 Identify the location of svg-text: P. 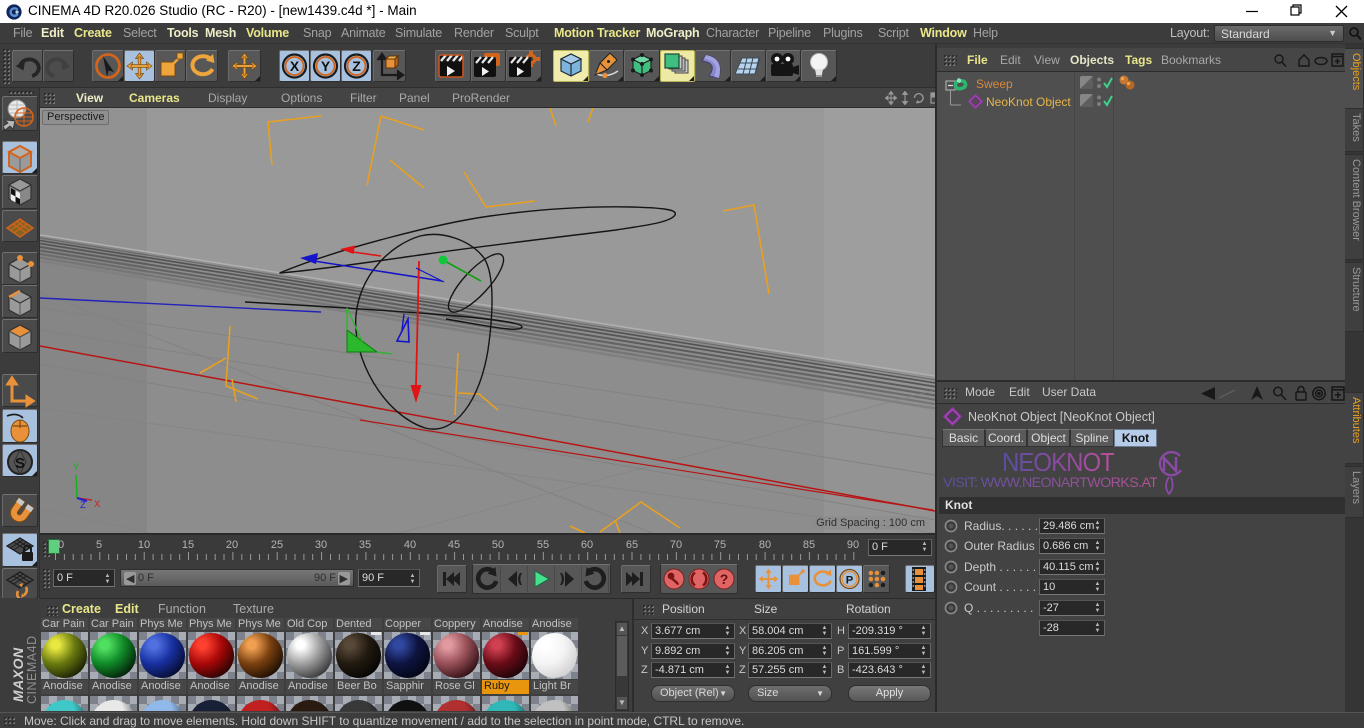
(850, 580).